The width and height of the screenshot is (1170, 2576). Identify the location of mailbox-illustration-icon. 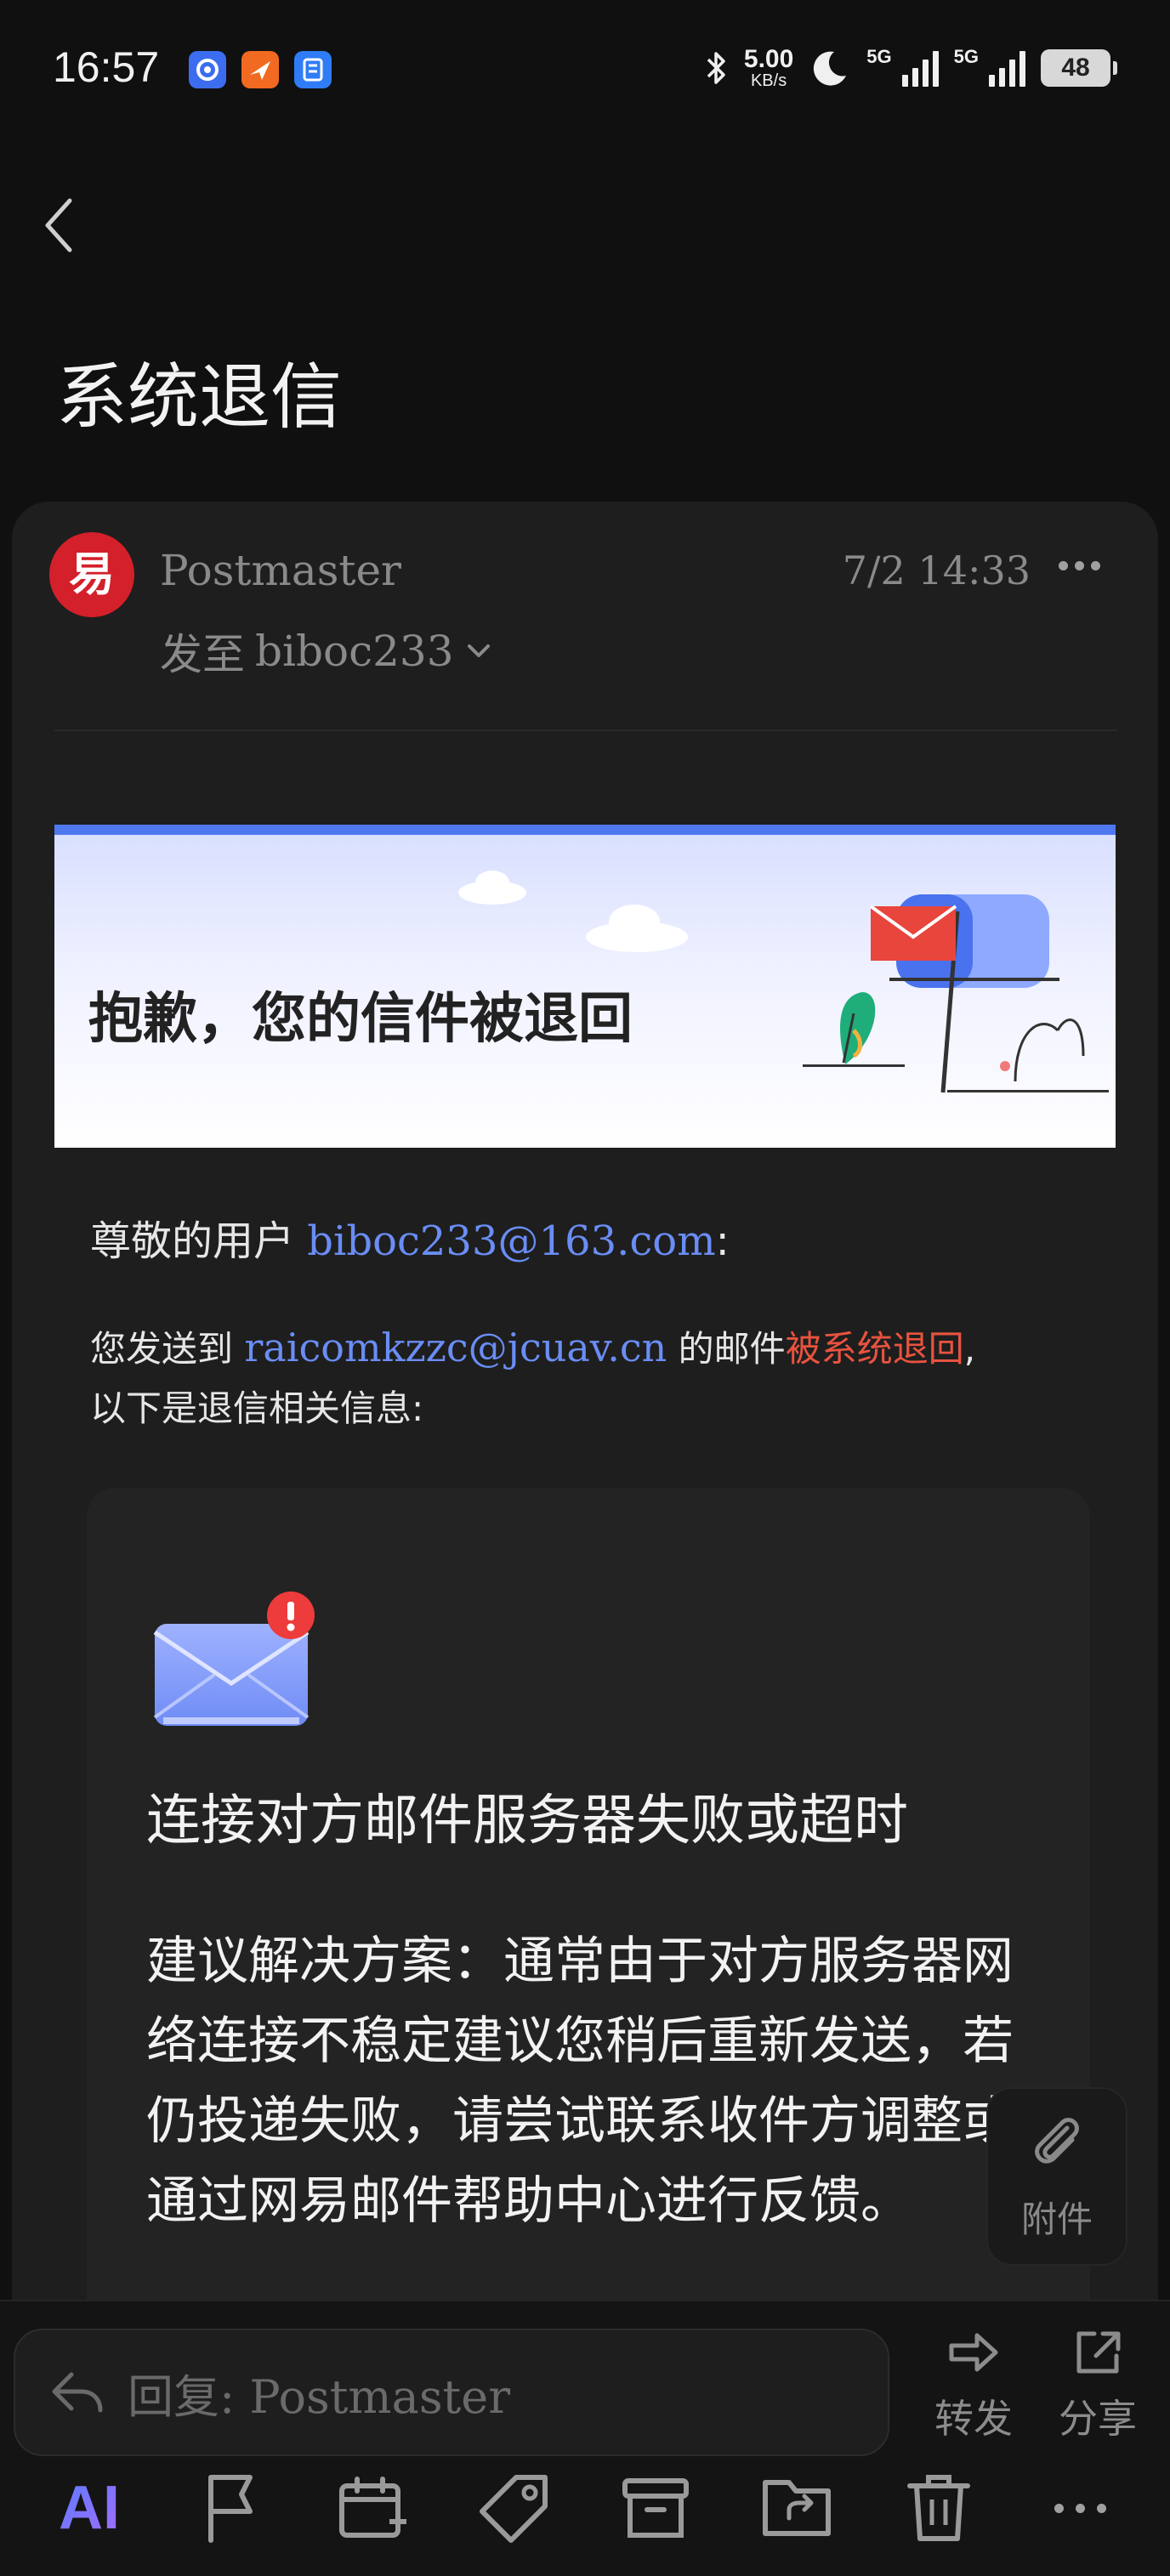
(956, 994).